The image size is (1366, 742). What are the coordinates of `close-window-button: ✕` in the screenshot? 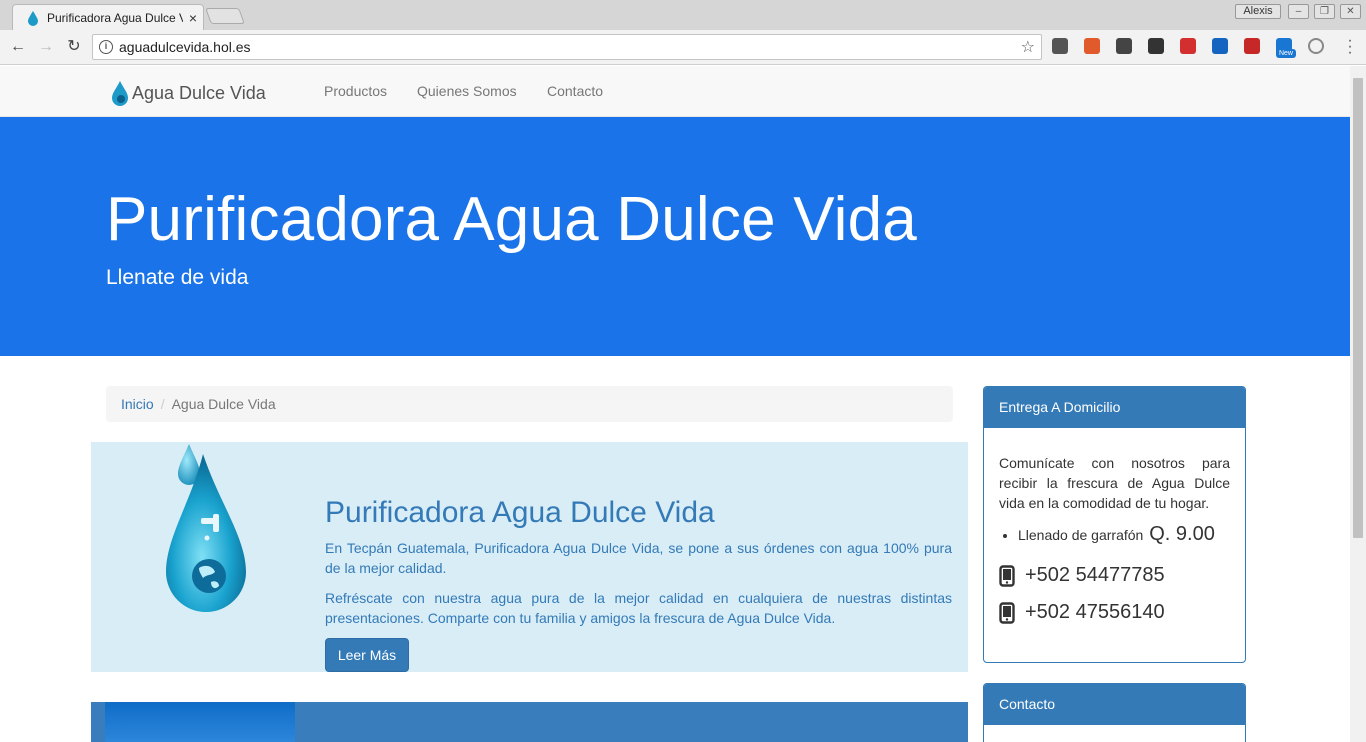 It's located at (1350, 11).